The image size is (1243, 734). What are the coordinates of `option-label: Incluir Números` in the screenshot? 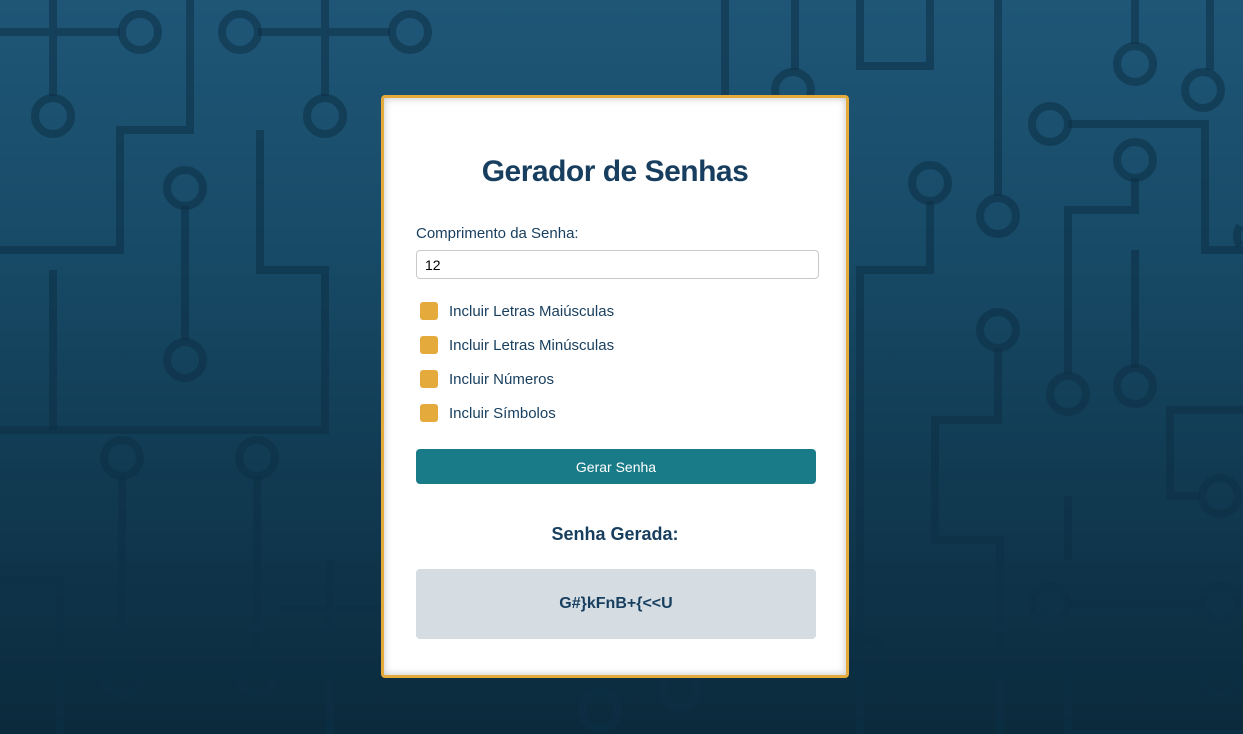 It's located at (502, 379).